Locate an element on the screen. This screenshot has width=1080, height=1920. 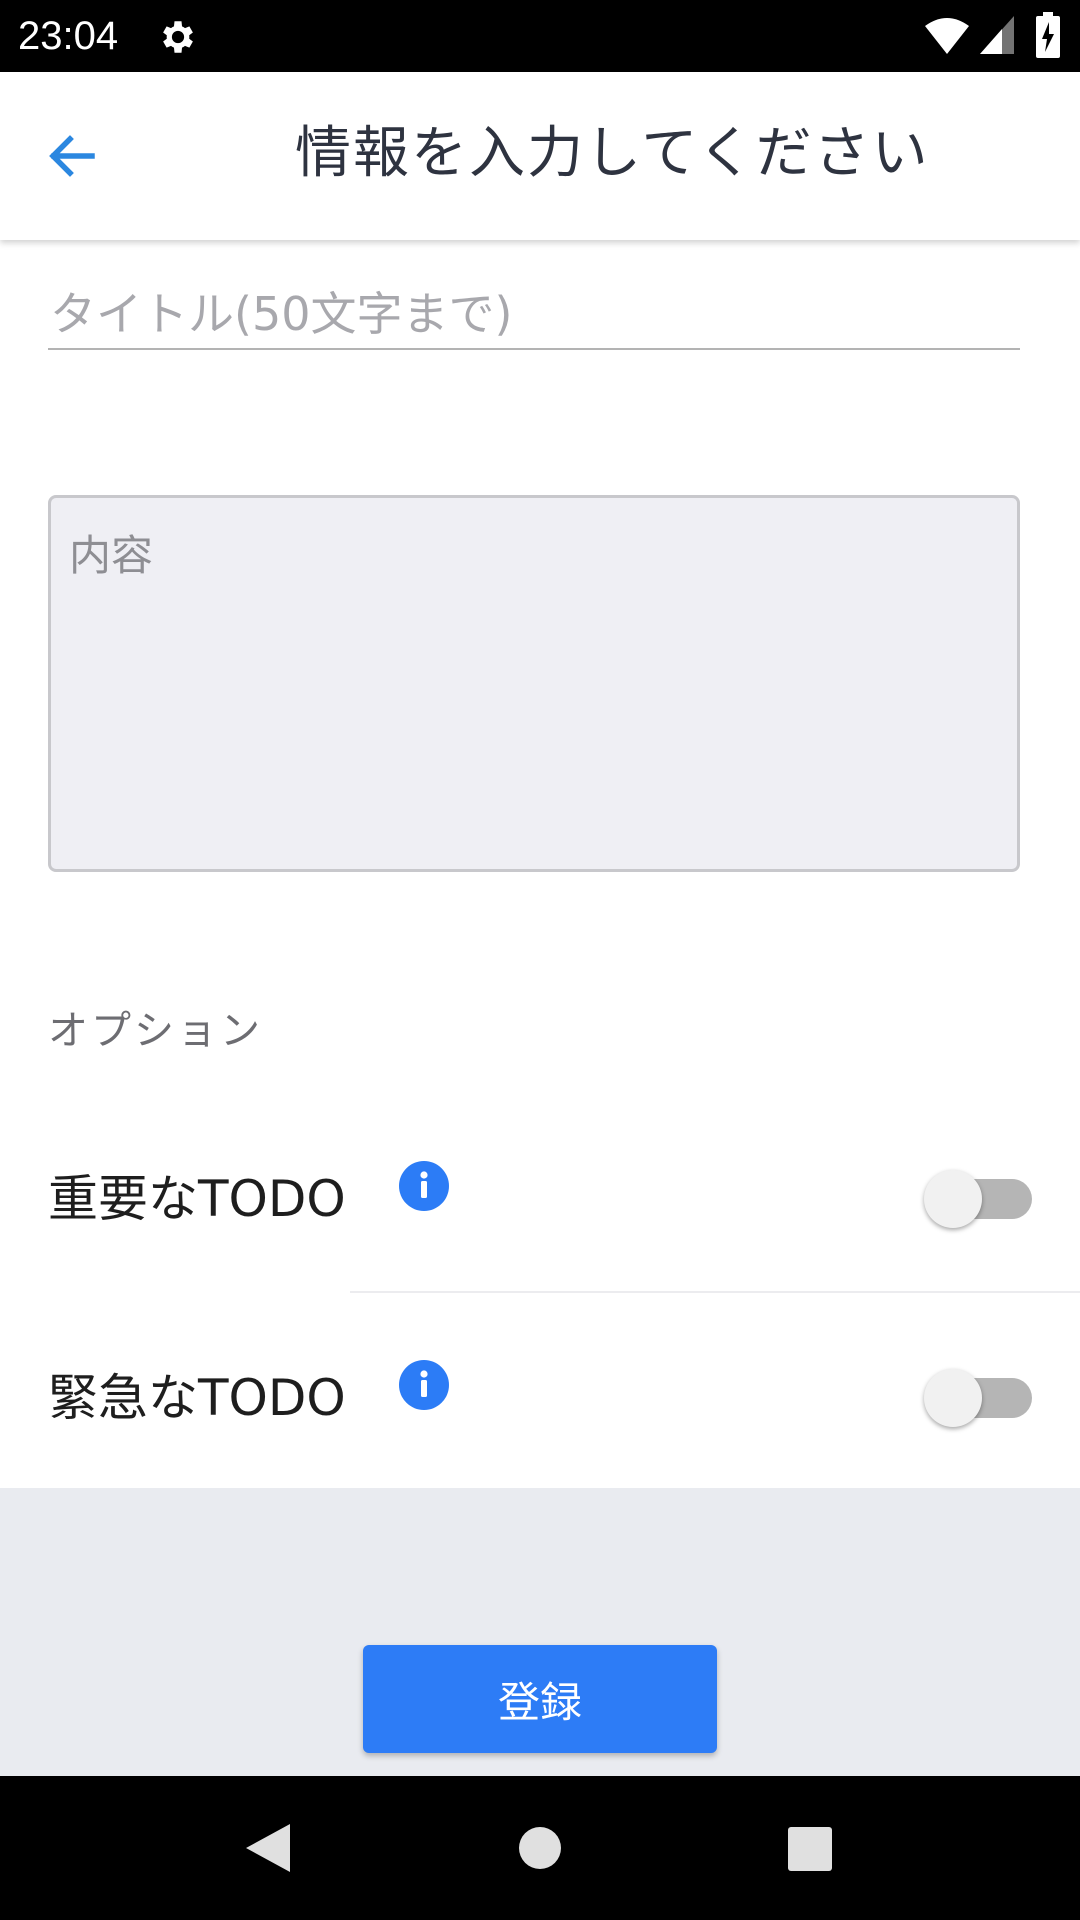
option-row-important: 重要なTODO is located at coordinates (540, 1194).